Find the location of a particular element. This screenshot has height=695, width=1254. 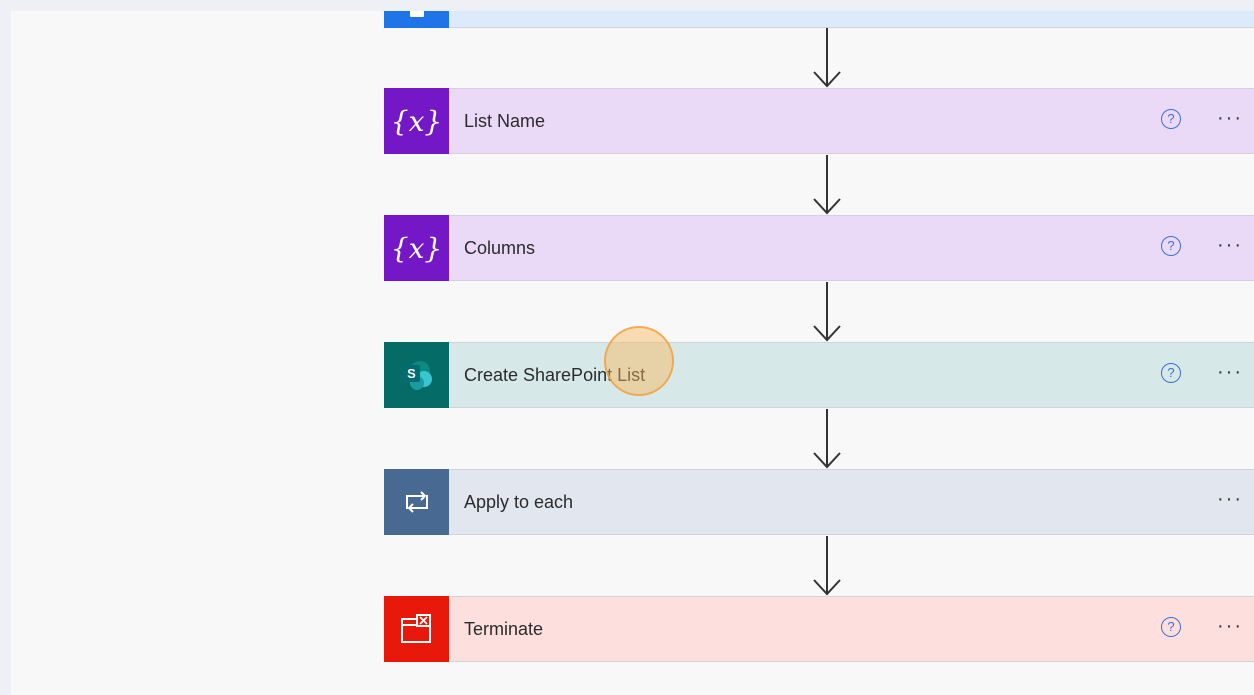

sharepoint-icon: S is located at coordinates (417, 375).